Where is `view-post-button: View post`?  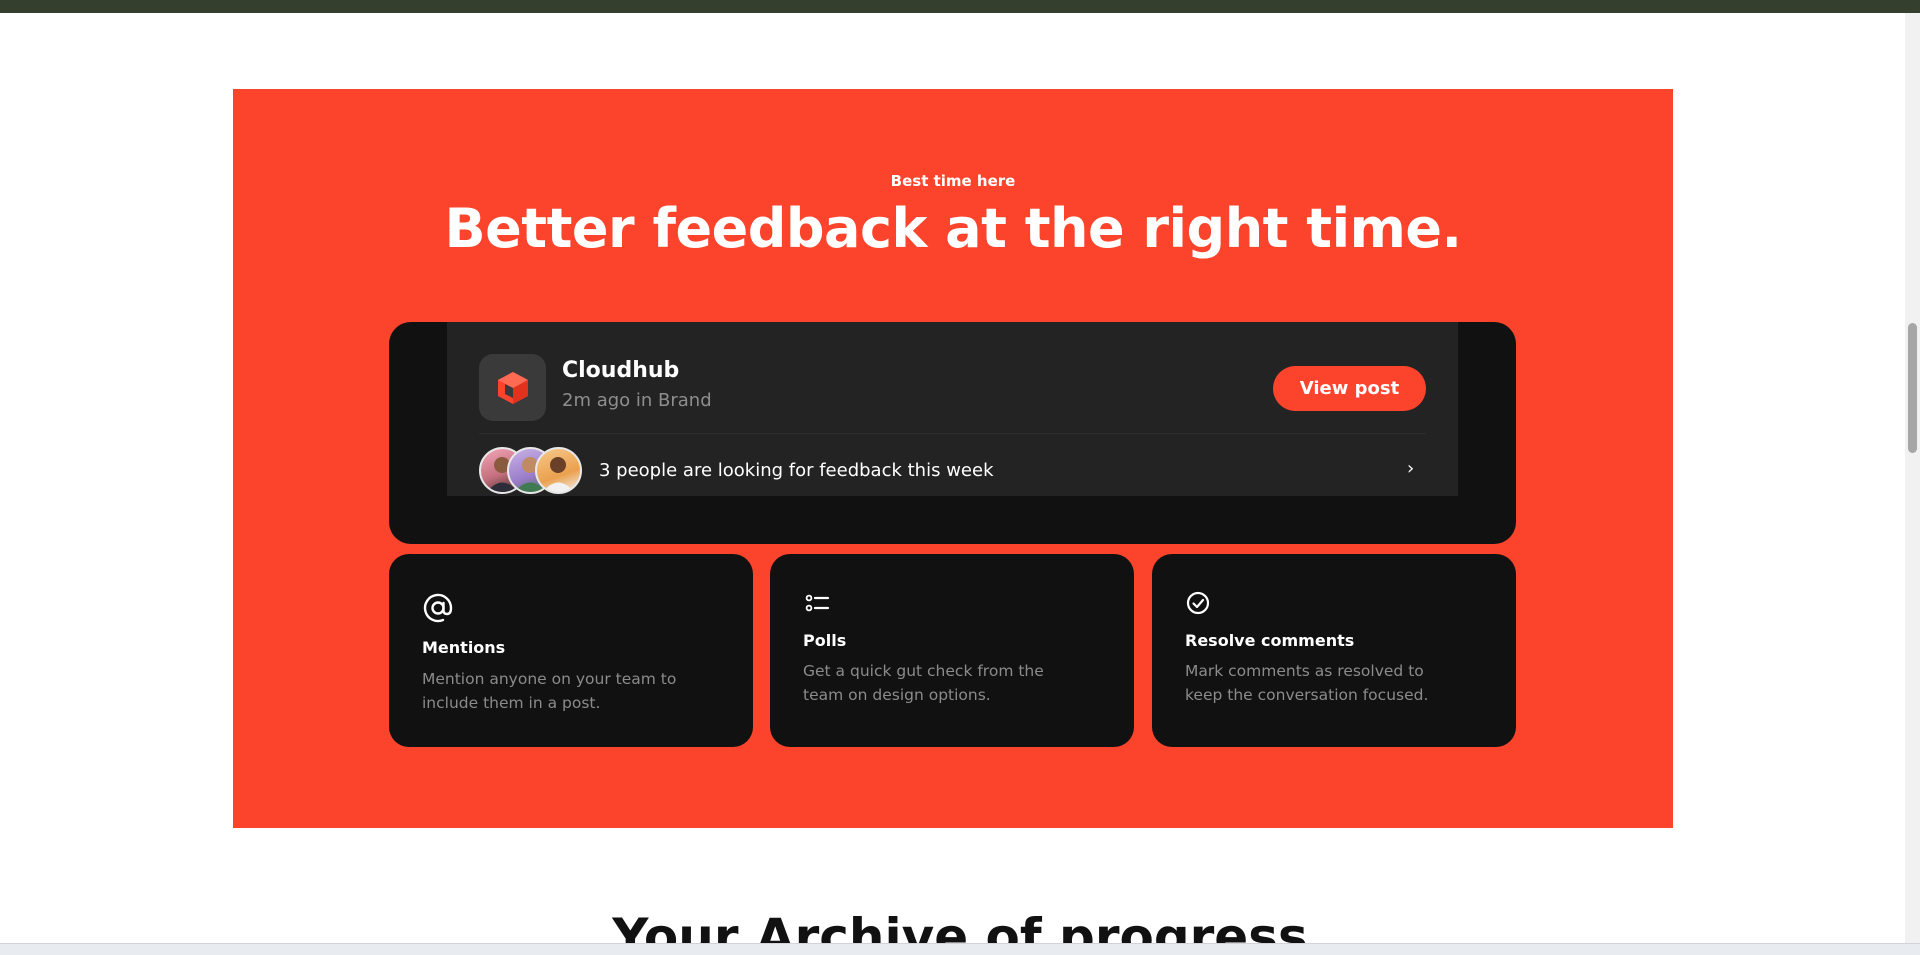 view-post-button: View post is located at coordinates (1349, 388).